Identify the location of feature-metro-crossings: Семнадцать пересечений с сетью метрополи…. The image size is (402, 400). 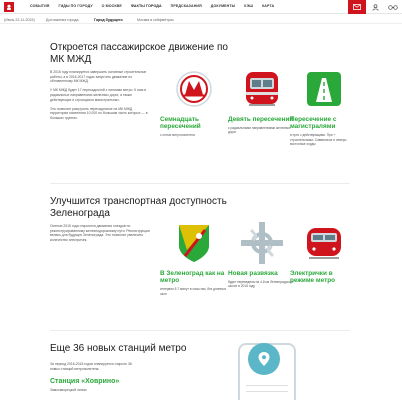
(194, 102).